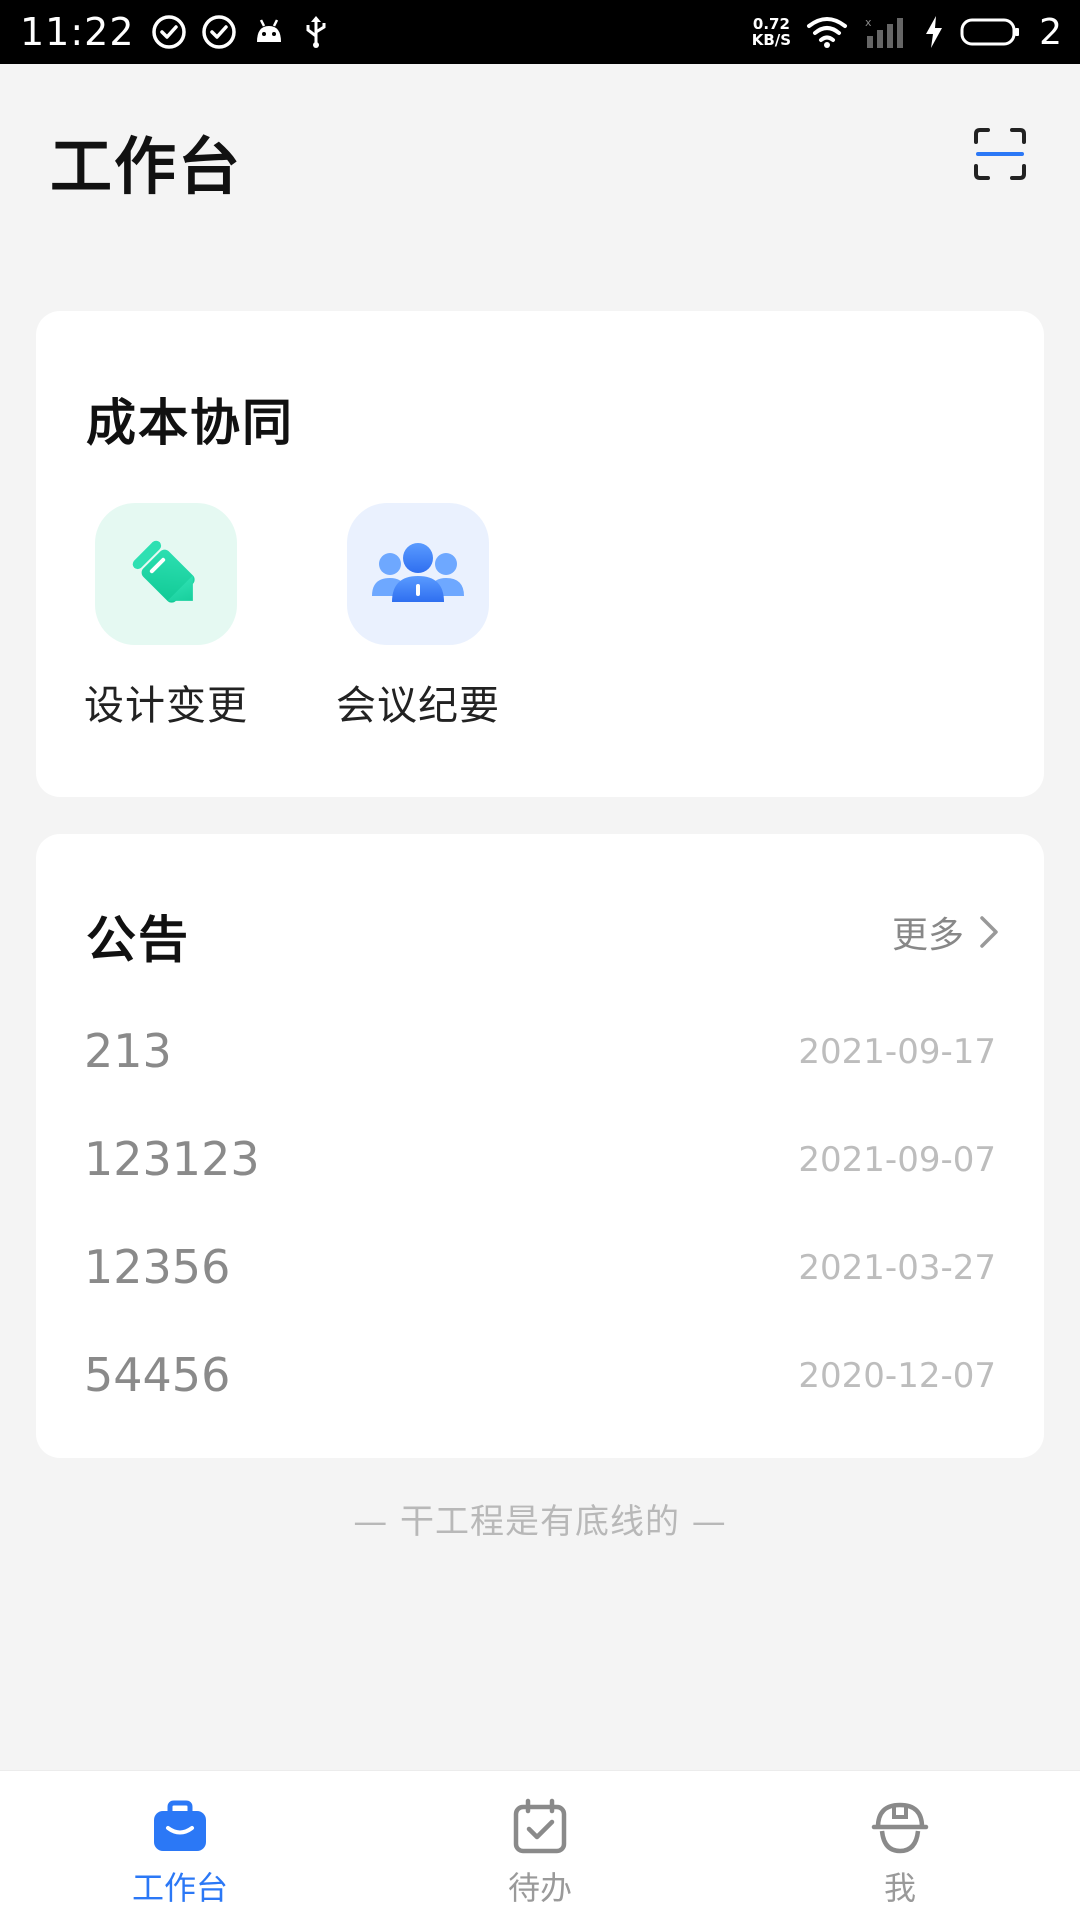  I want to click on notice-title: 公告, so click(138, 940).